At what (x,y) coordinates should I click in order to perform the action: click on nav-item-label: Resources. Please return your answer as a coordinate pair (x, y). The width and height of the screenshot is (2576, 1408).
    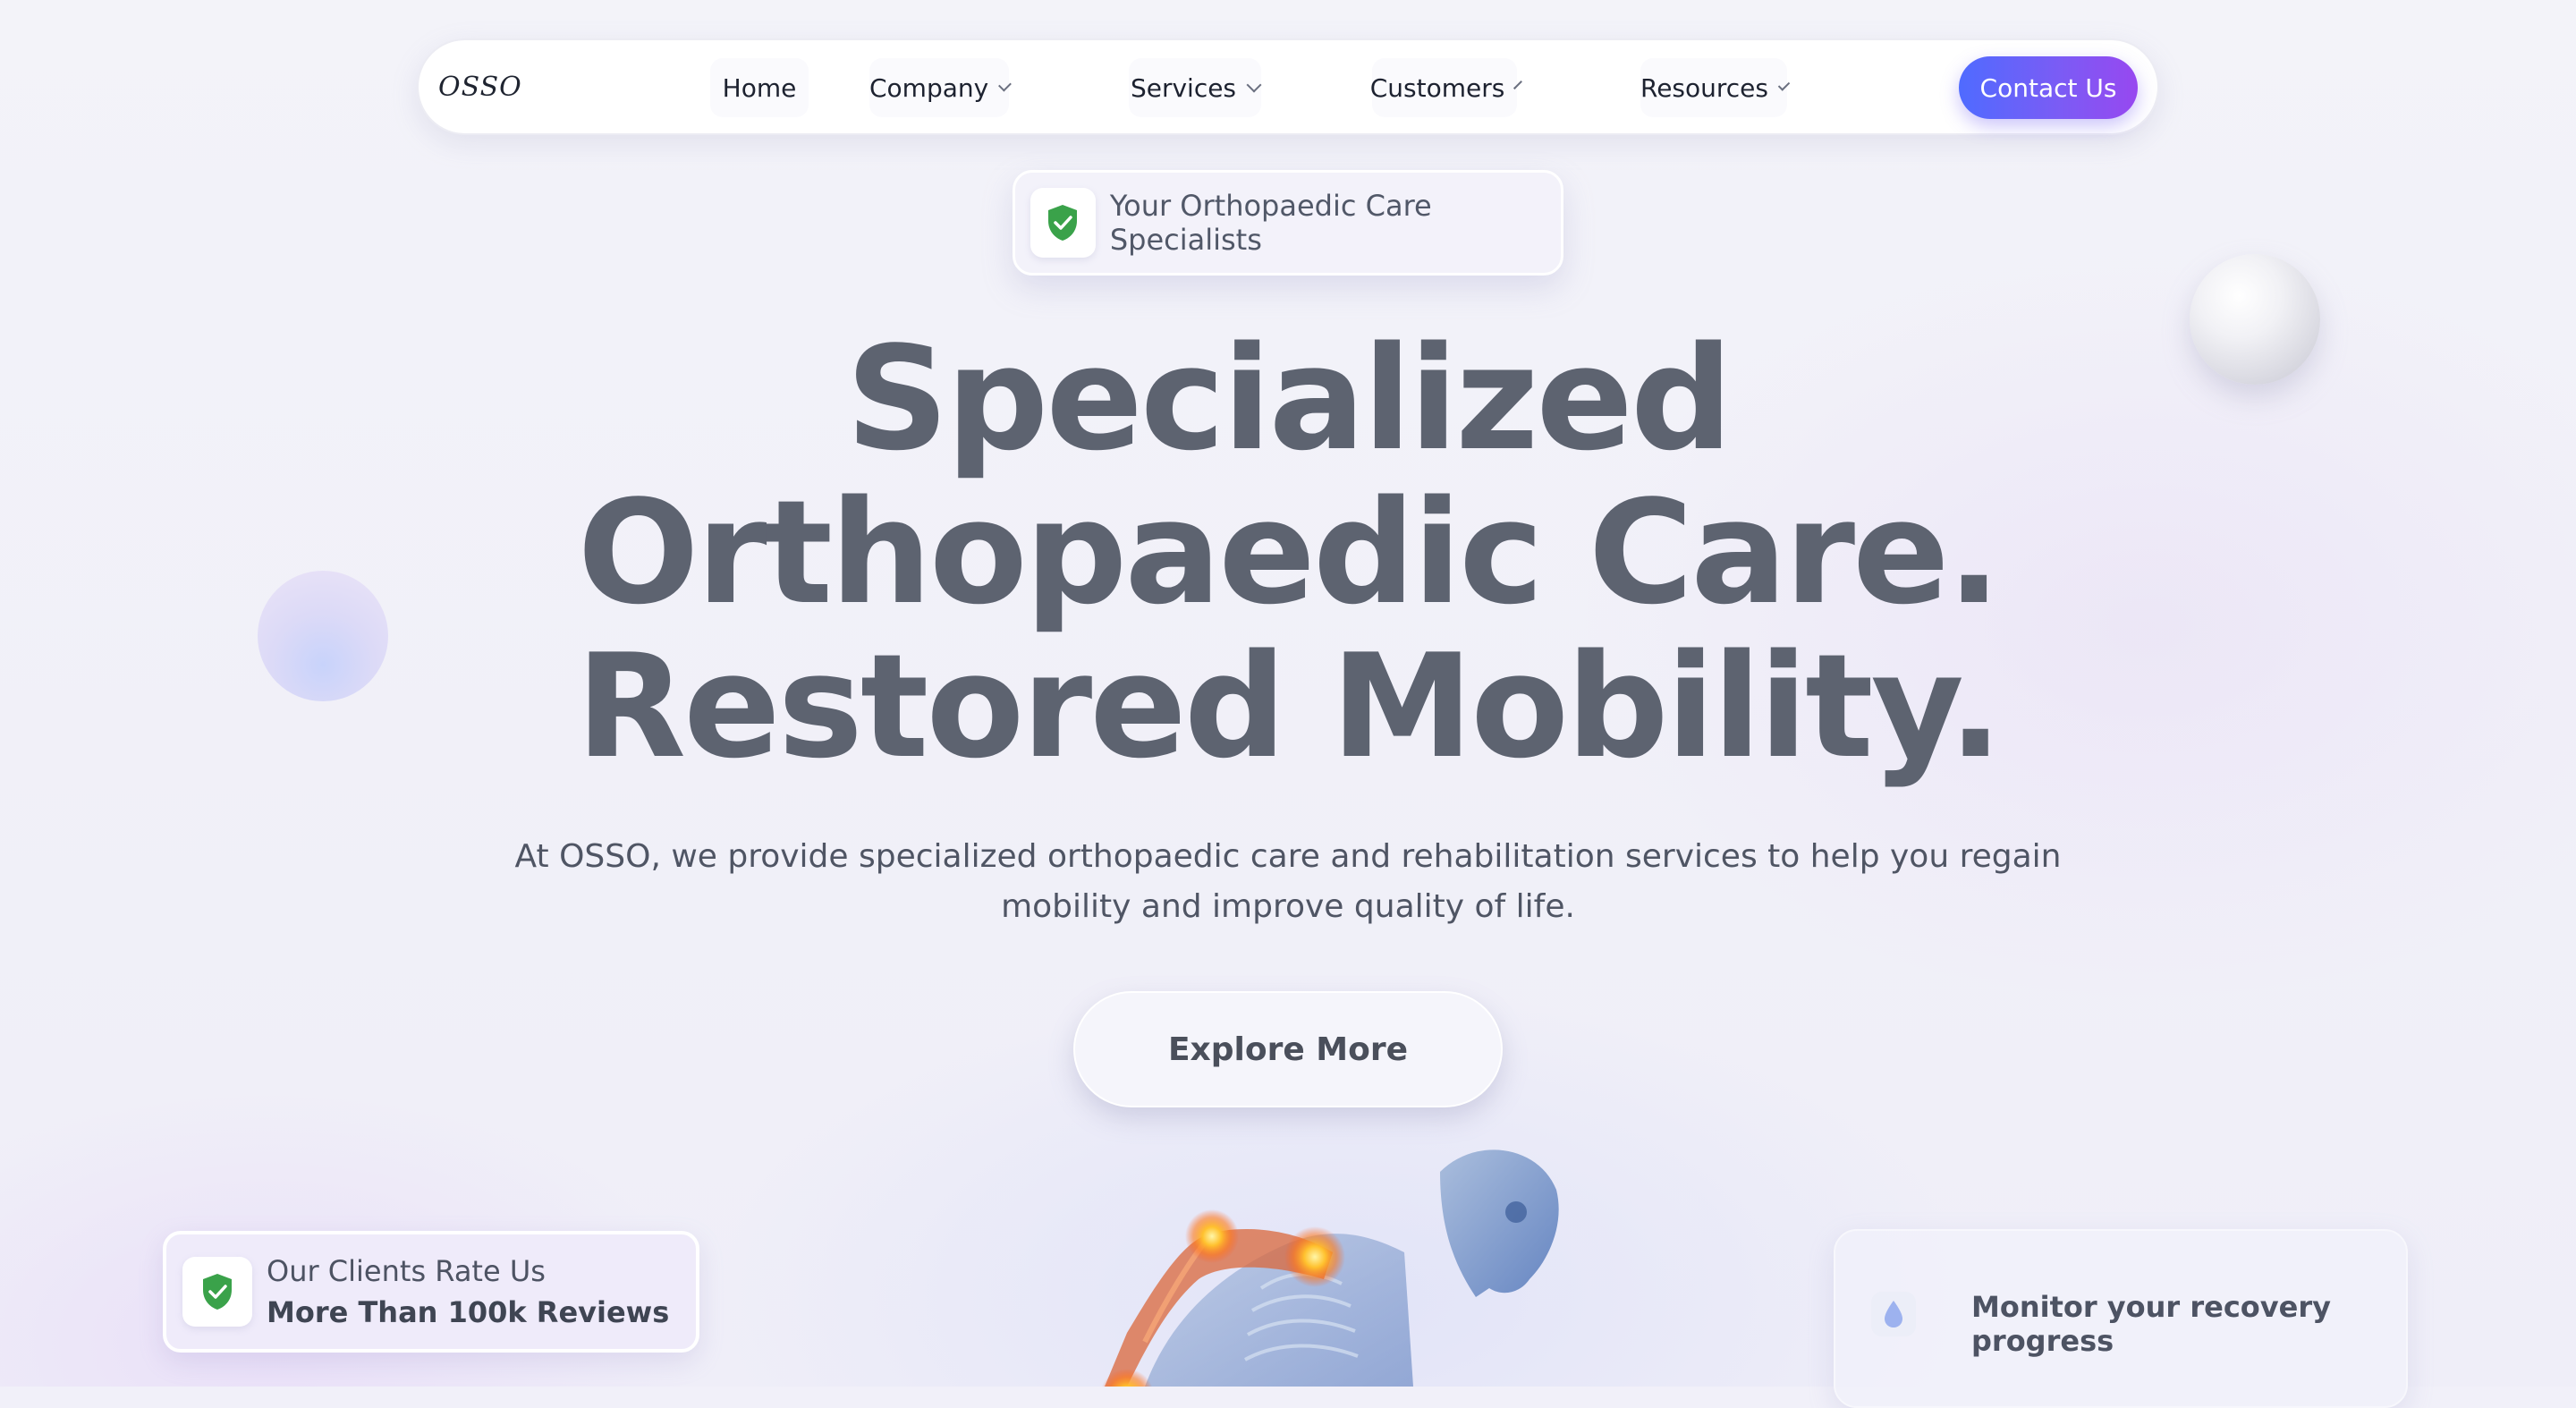
    Looking at the image, I should click on (1704, 87).